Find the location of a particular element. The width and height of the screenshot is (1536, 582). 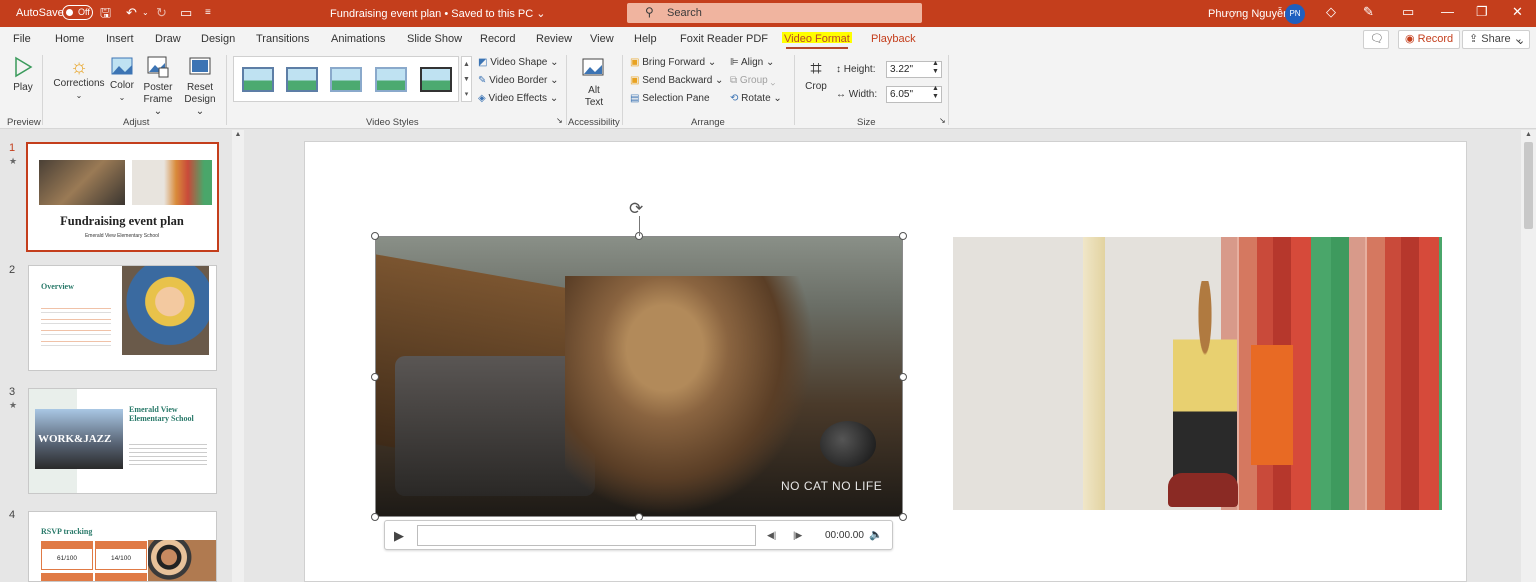

undo-dropdown-icon: ⌄ is located at coordinates (145, 13).